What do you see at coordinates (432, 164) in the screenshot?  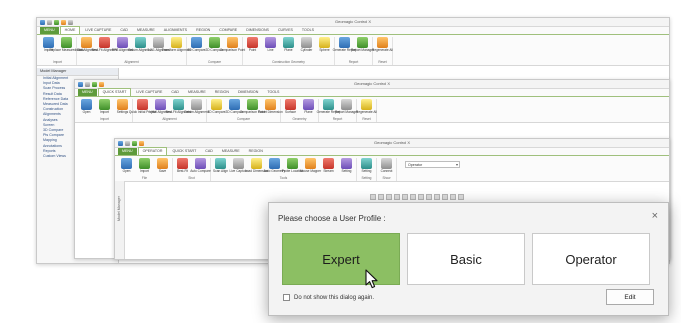 I see `profile-dropdown: Operator` at bounding box center [432, 164].